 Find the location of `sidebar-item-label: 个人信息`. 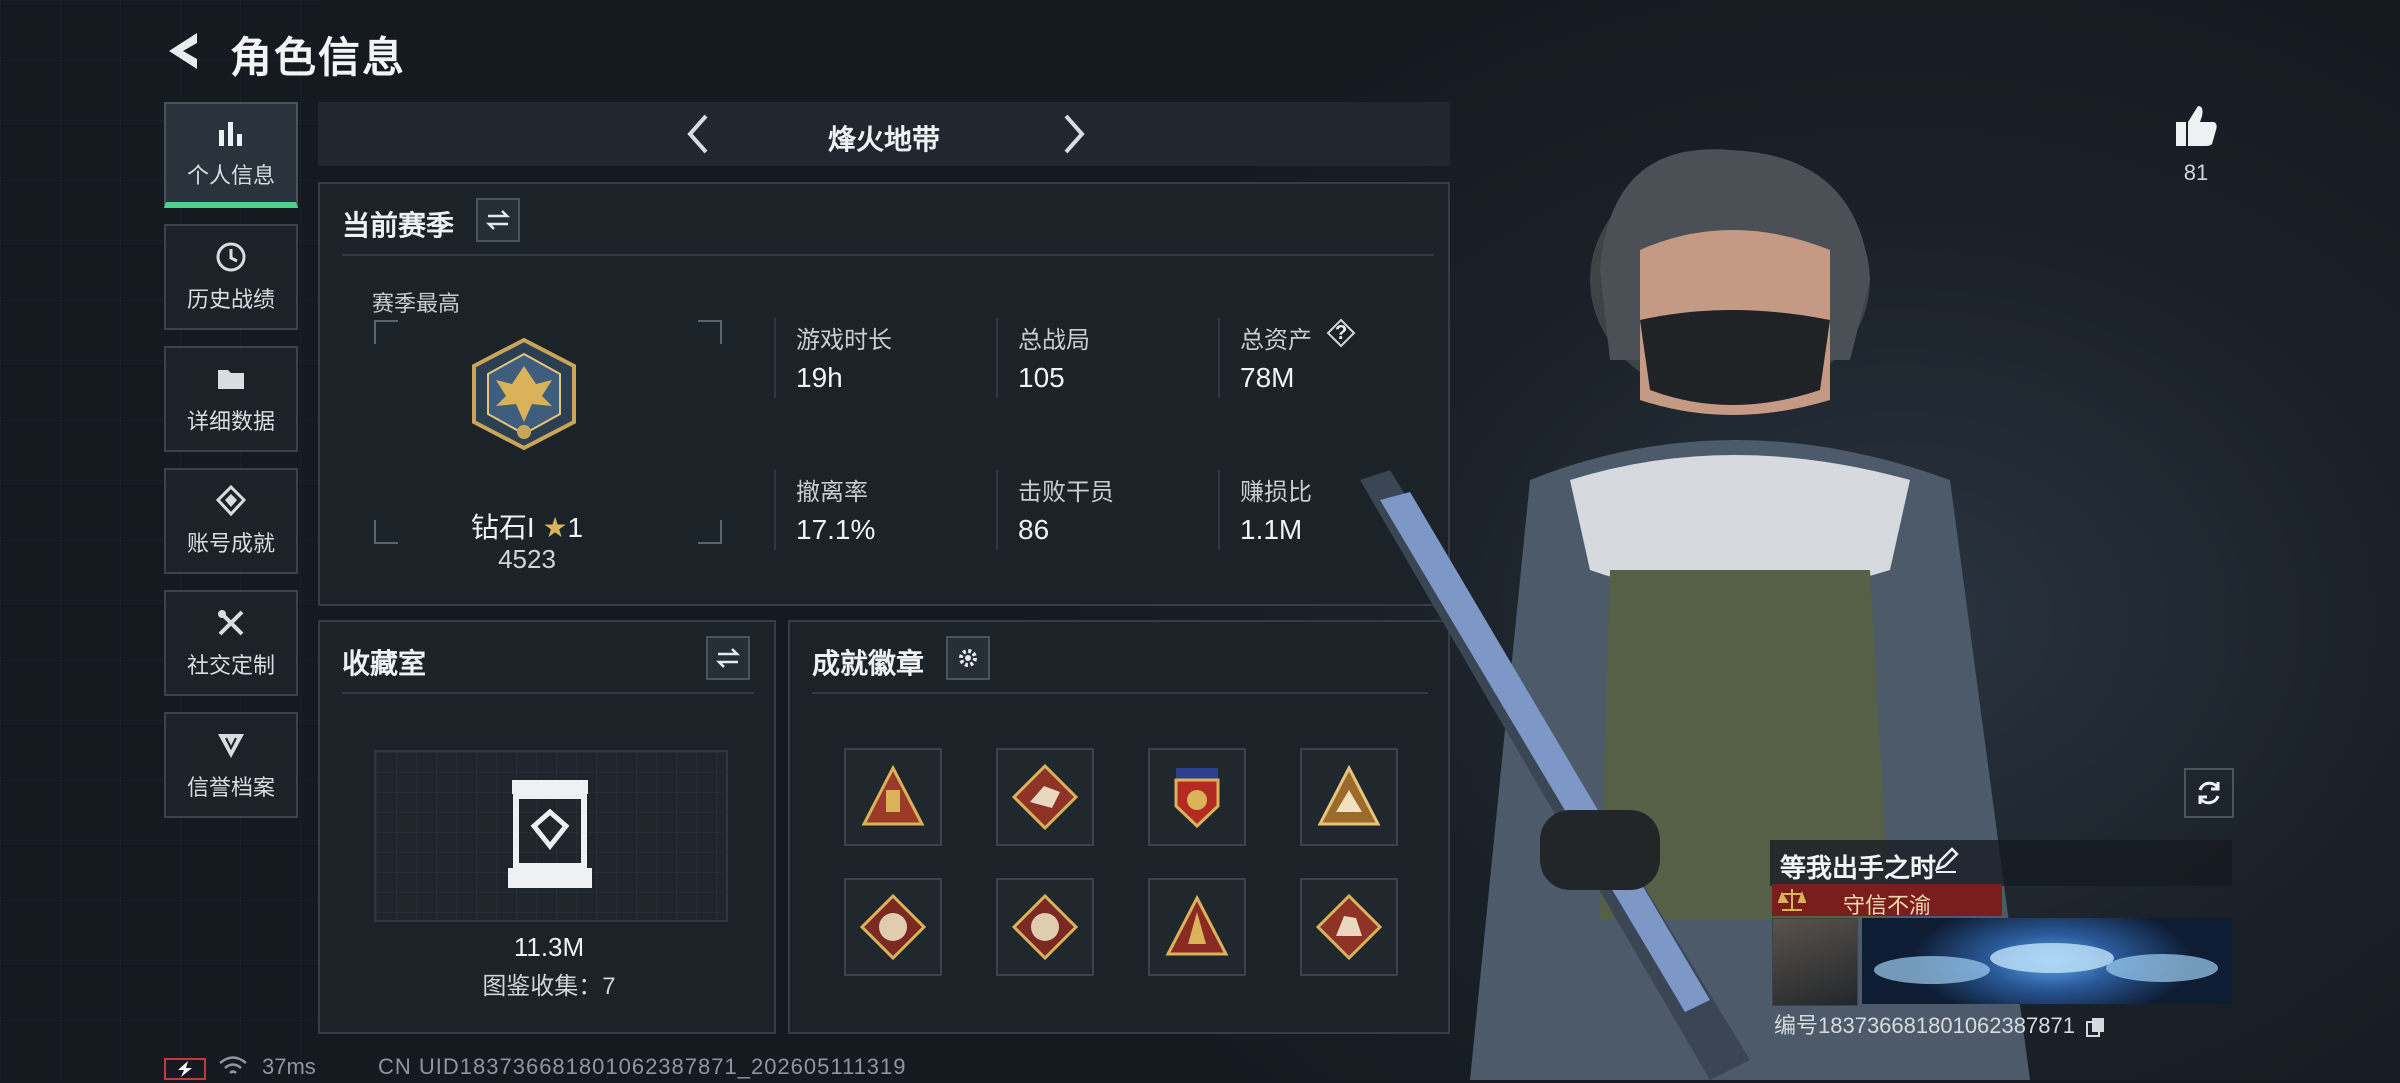

sidebar-item-label: 个人信息 is located at coordinates (230, 175).